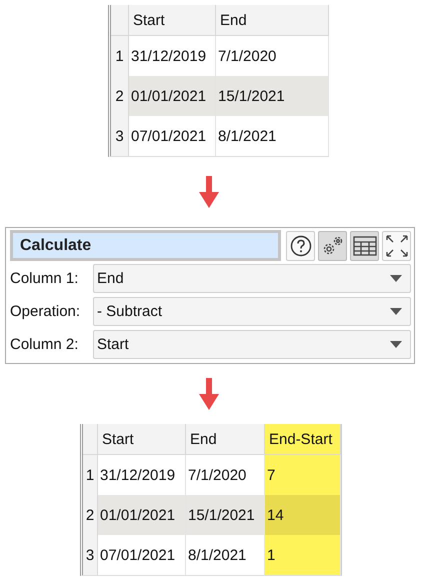 The width and height of the screenshot is (421, 579). I want to click on table-button, so click(364, 245).